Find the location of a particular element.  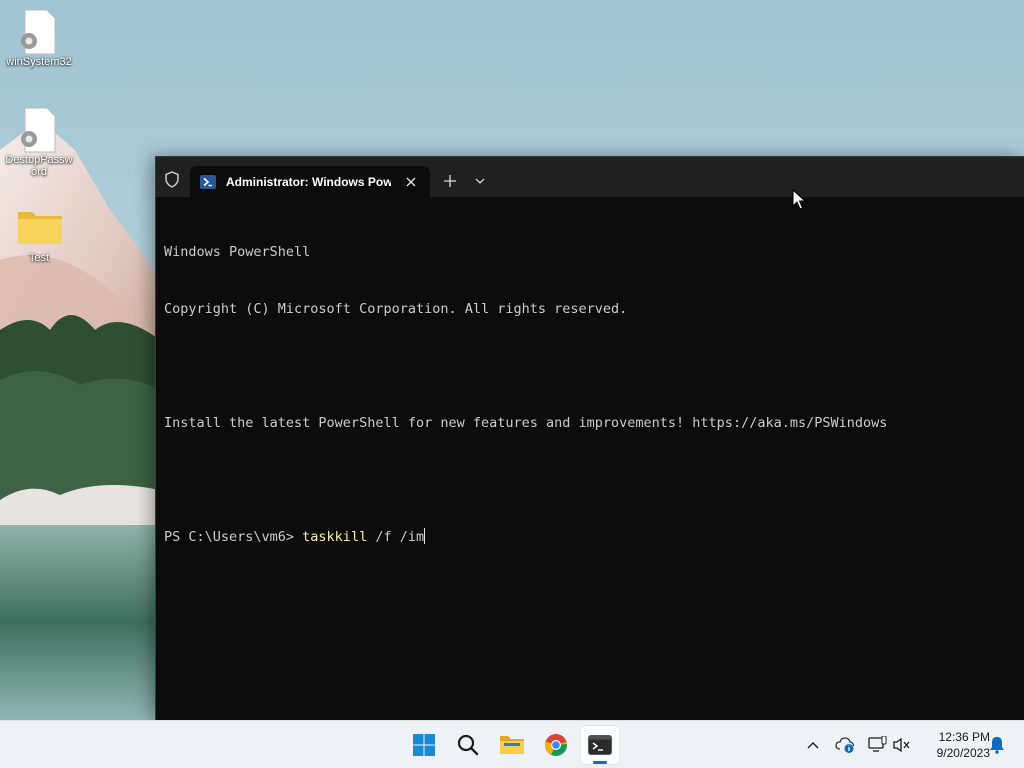

onedrive-tray-button is located at coordinates (845, 745).